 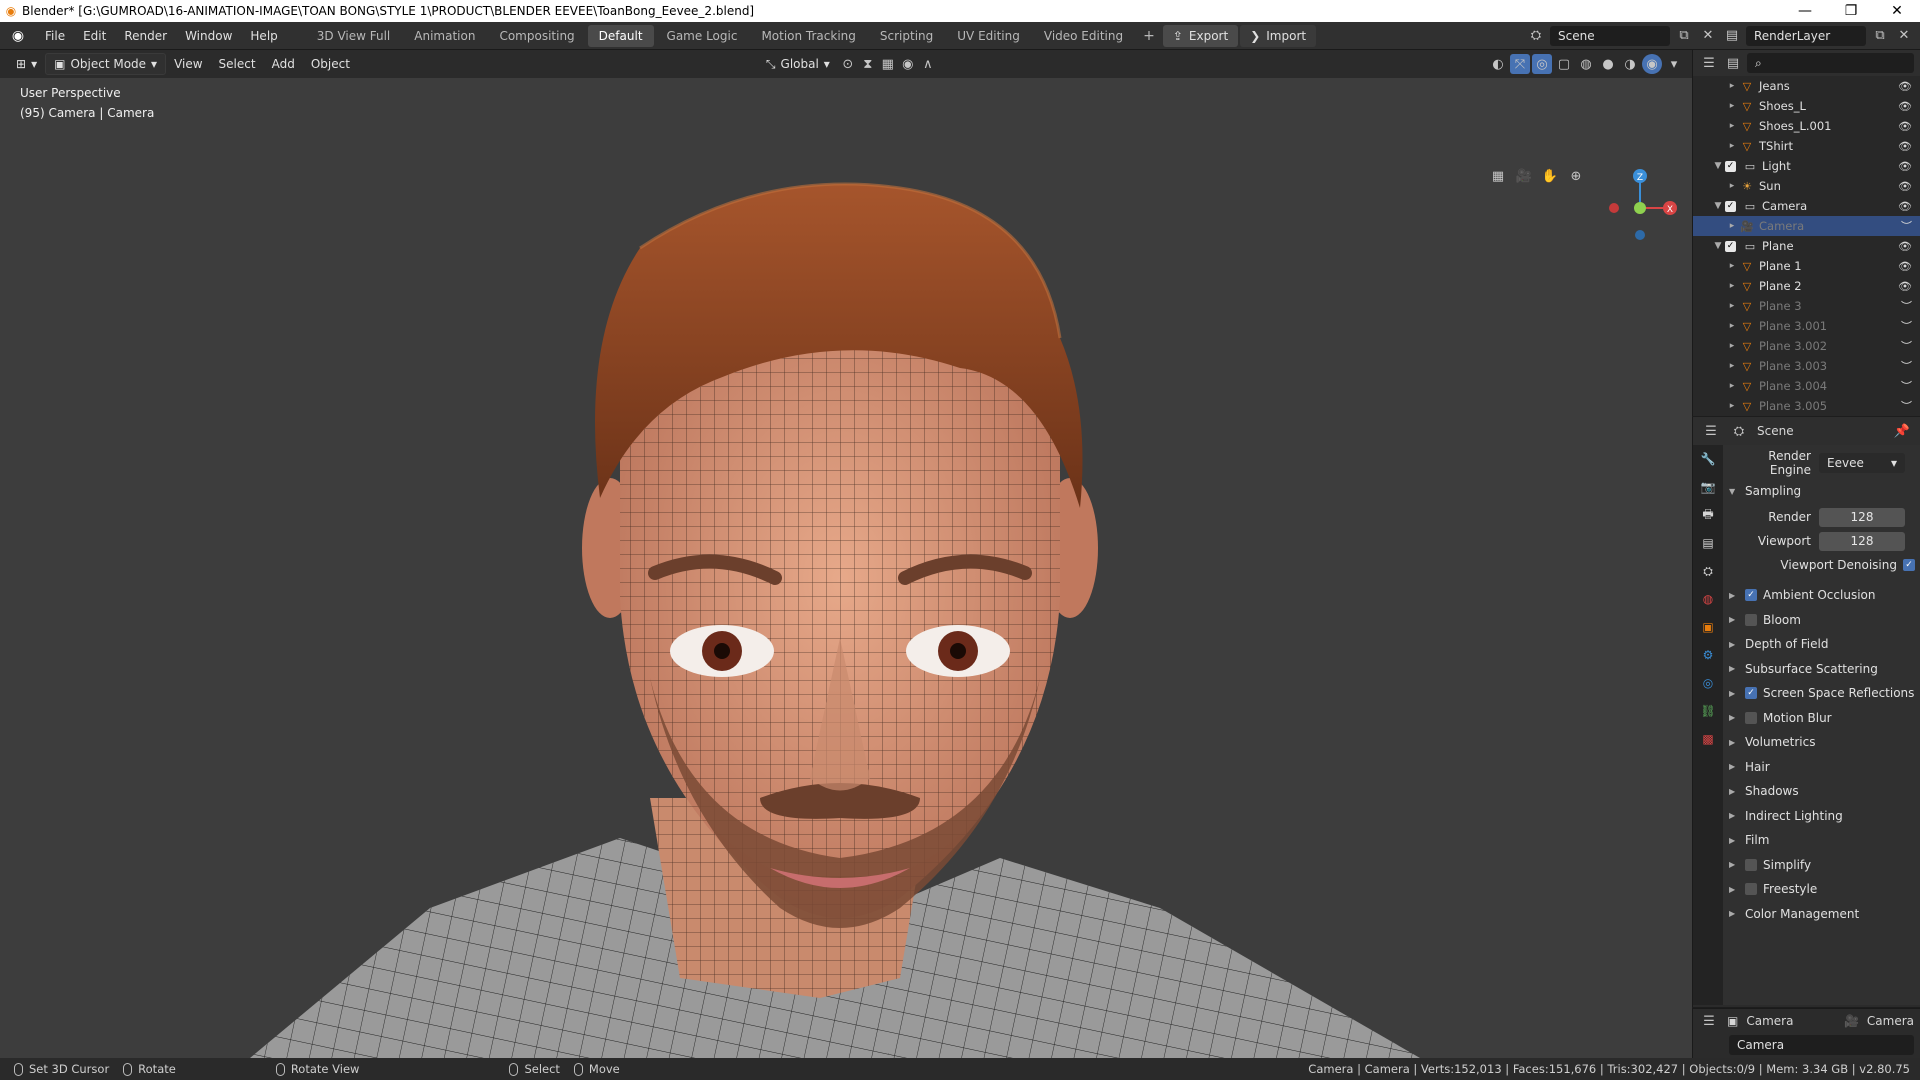 What do you see at coordinates (906, 36) in the screenshot?
I see `workspace-tab-scripting: Scripting` at bounding box center [906, 36].